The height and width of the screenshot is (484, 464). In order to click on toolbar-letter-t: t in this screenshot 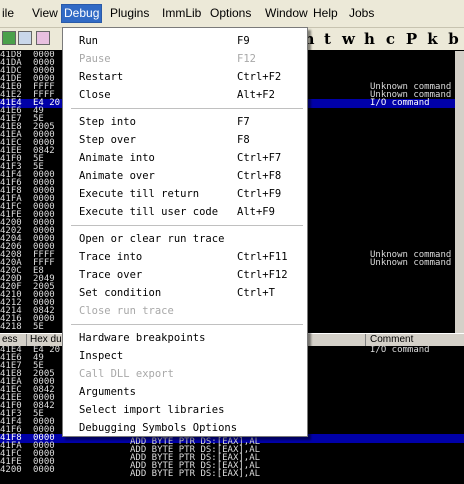, I will do `click(327, 39)`.